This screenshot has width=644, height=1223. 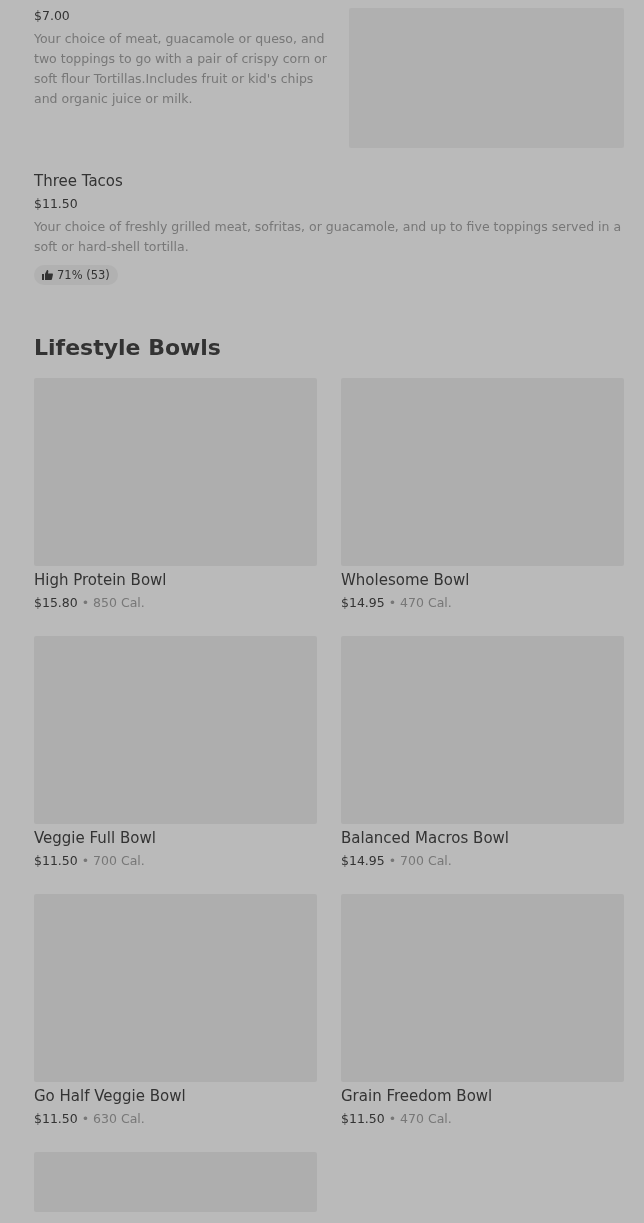 I want to click on bowl-name: High Protein Bowl, so click(x=175, y=580).